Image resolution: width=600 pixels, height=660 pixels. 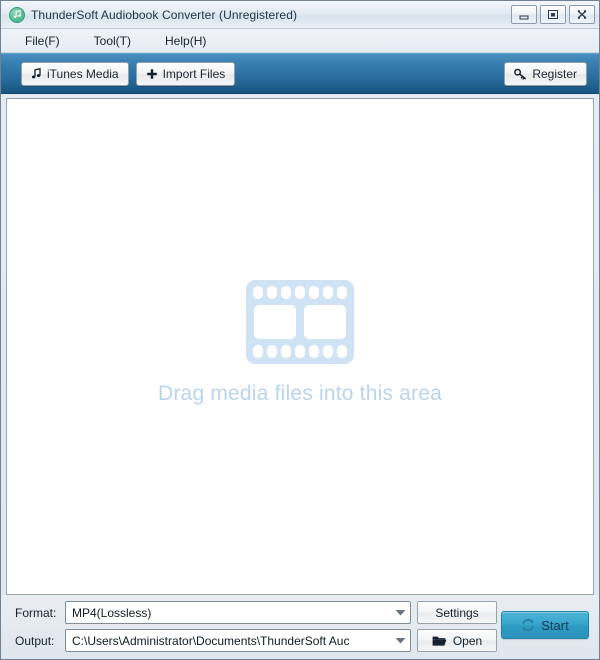 I want to click on menu-file: File(F), so click(x=42, y=41).